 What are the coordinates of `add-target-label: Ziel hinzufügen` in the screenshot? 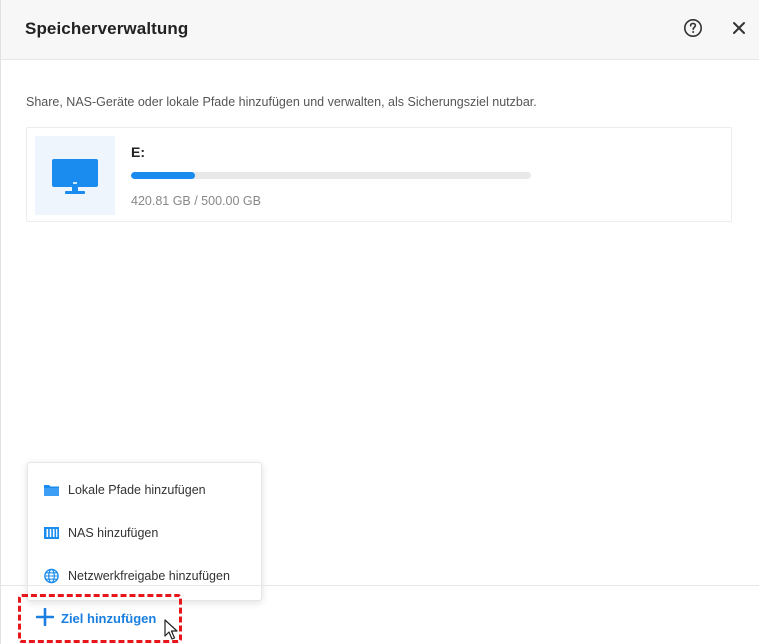 It's located at (109, 618).